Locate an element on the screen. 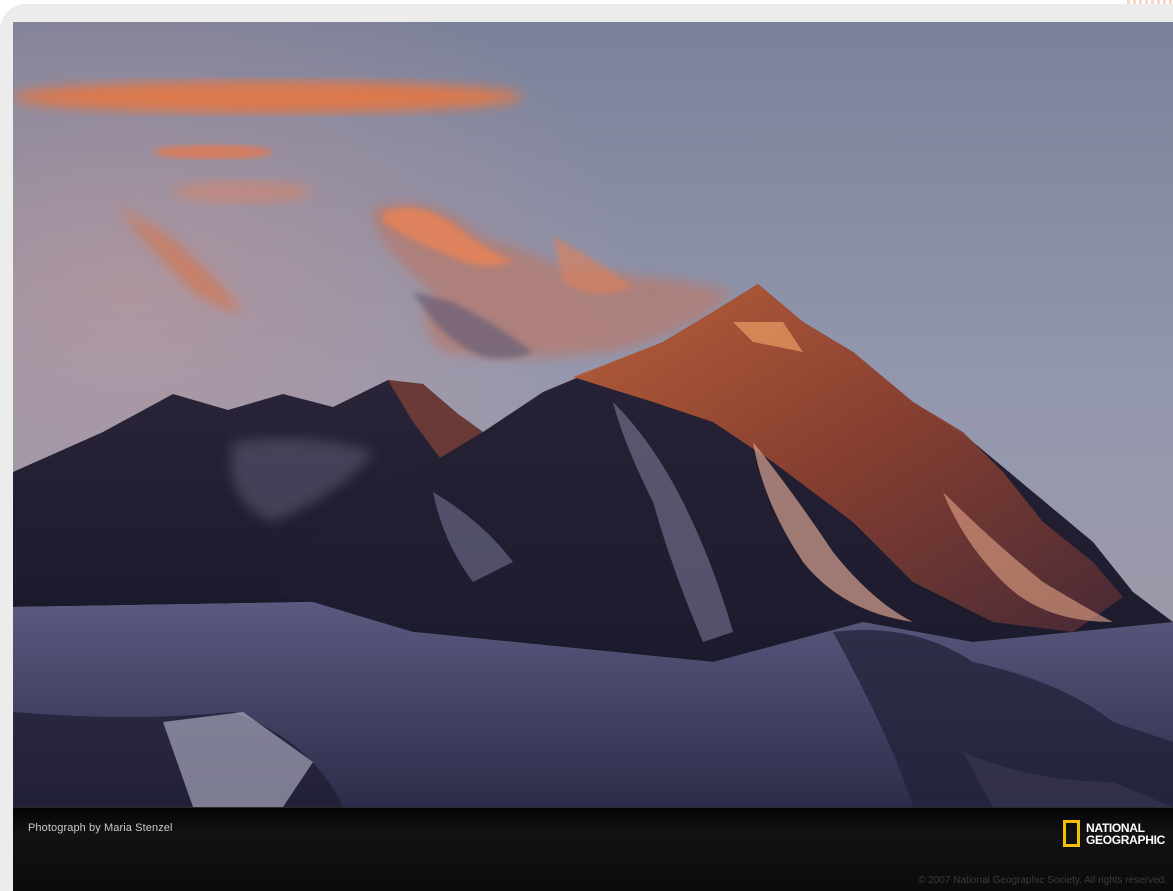 This screenshot has width=1173, height=891. yellow-border-icon is located at coordinates (1071, 833).